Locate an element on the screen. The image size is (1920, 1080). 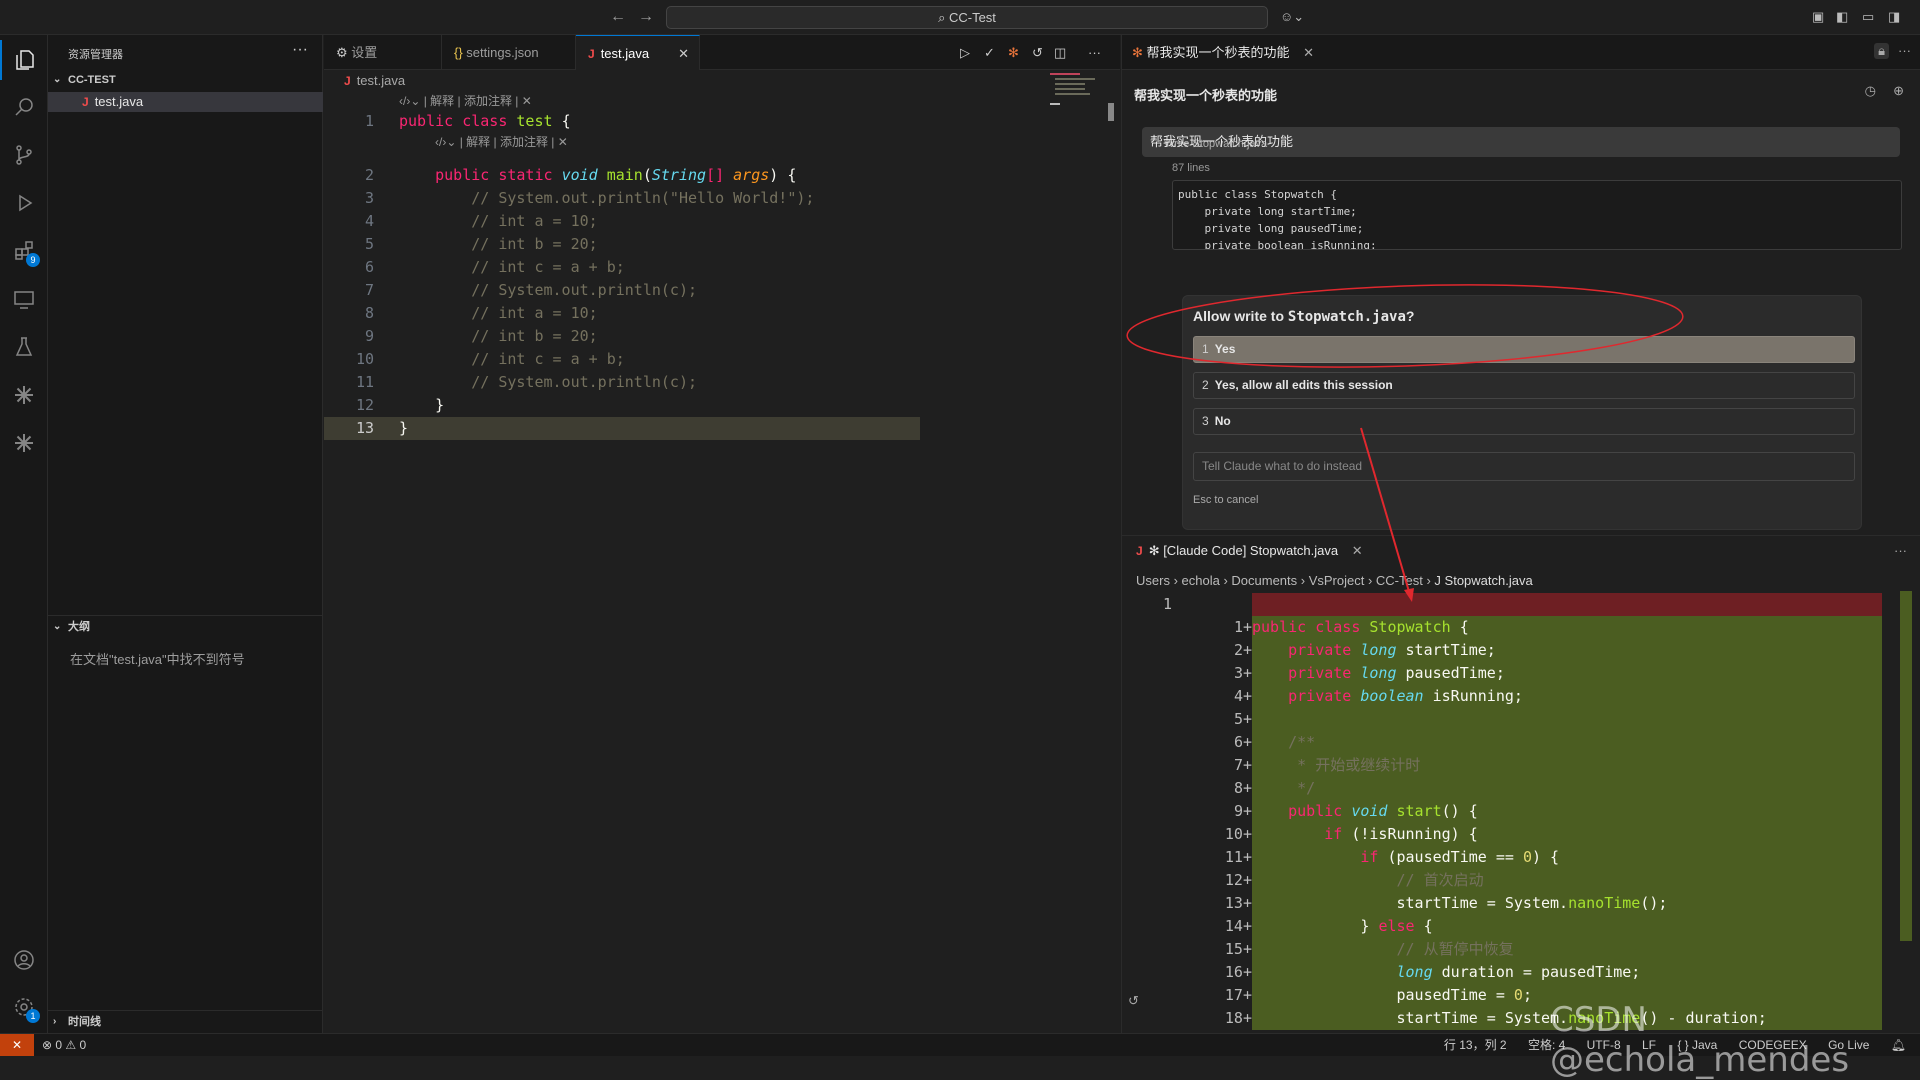
code-line: 6 // int c = a + b; is located at coordinates (622, 267).